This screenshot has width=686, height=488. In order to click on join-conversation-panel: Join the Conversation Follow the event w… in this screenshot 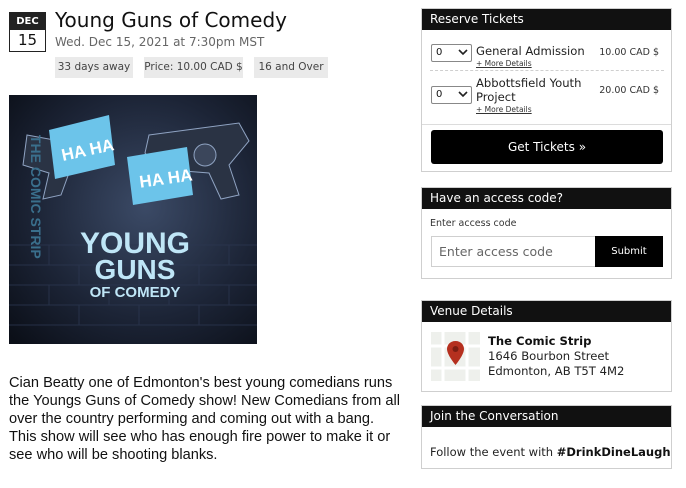, I will do `click(546, 437)`.